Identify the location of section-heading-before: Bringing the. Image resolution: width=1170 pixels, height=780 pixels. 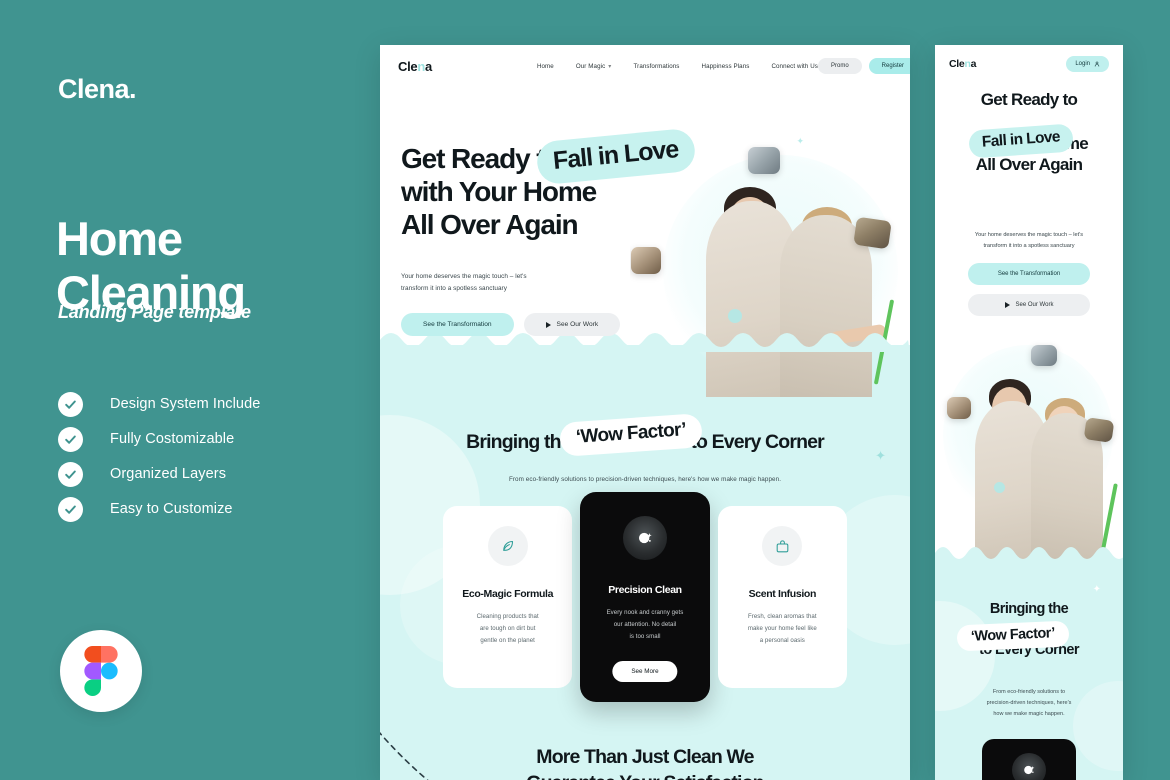
(518, 442).